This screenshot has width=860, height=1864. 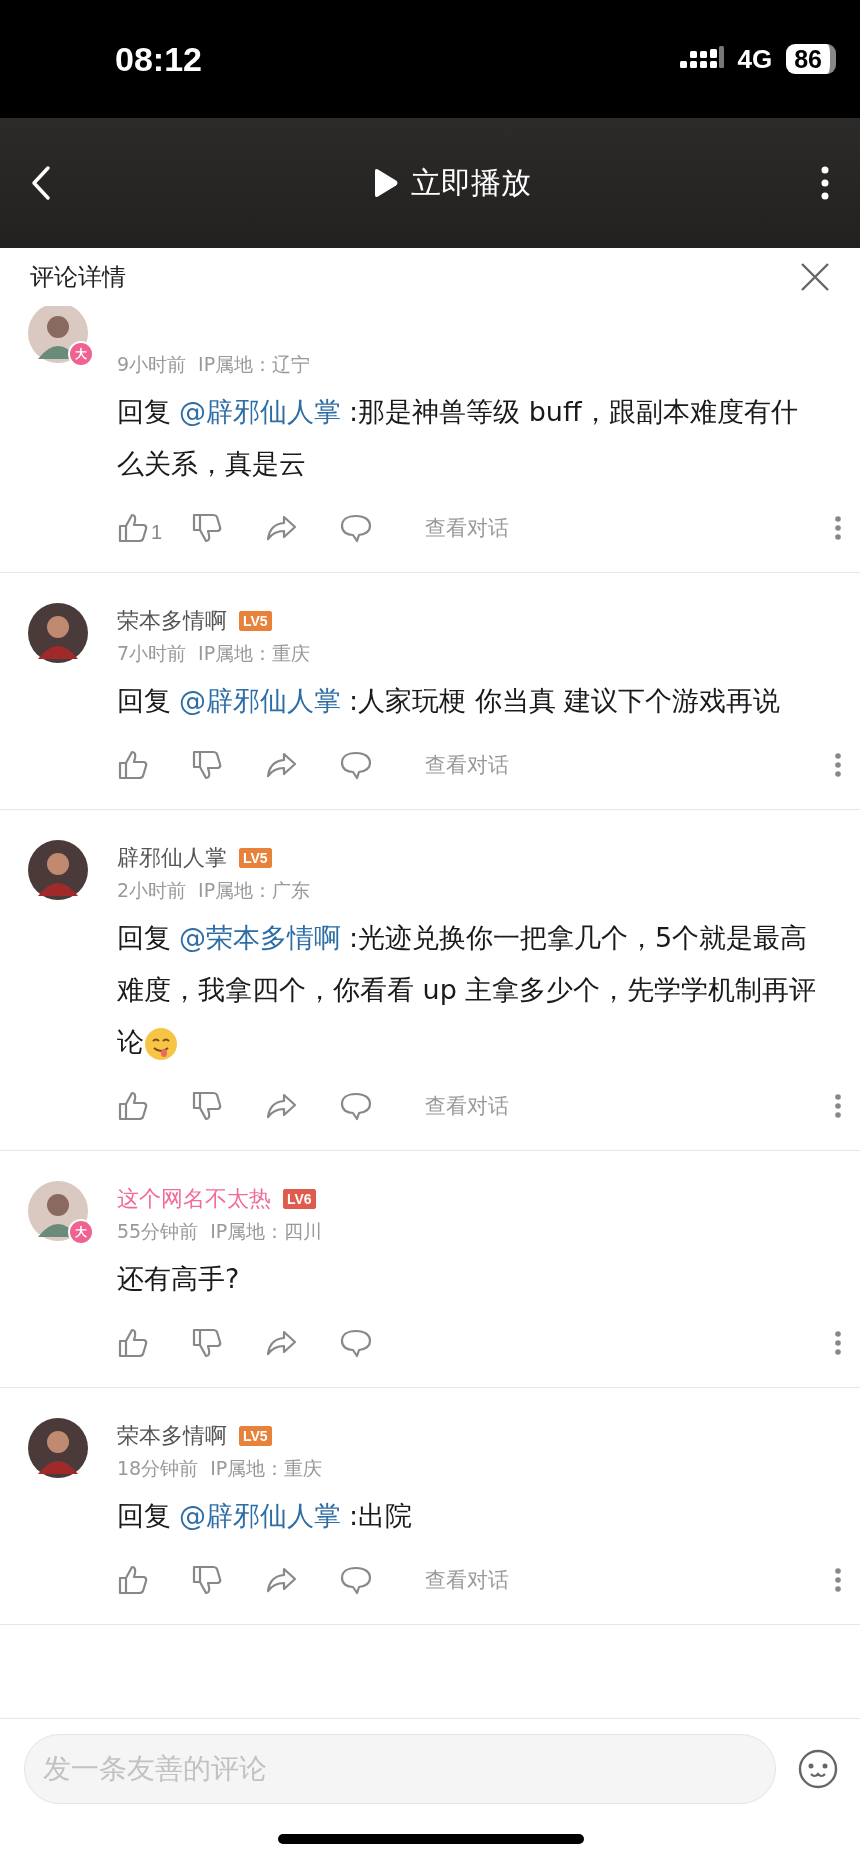 What do you see at coordinates (458, 438) in the screenshot?
I see `comment-text: 回复 @辟邪仙人掌 :那是神兽等级 buff，跟副本难度有什么关系，真是云` at bounding box center [458, 438].